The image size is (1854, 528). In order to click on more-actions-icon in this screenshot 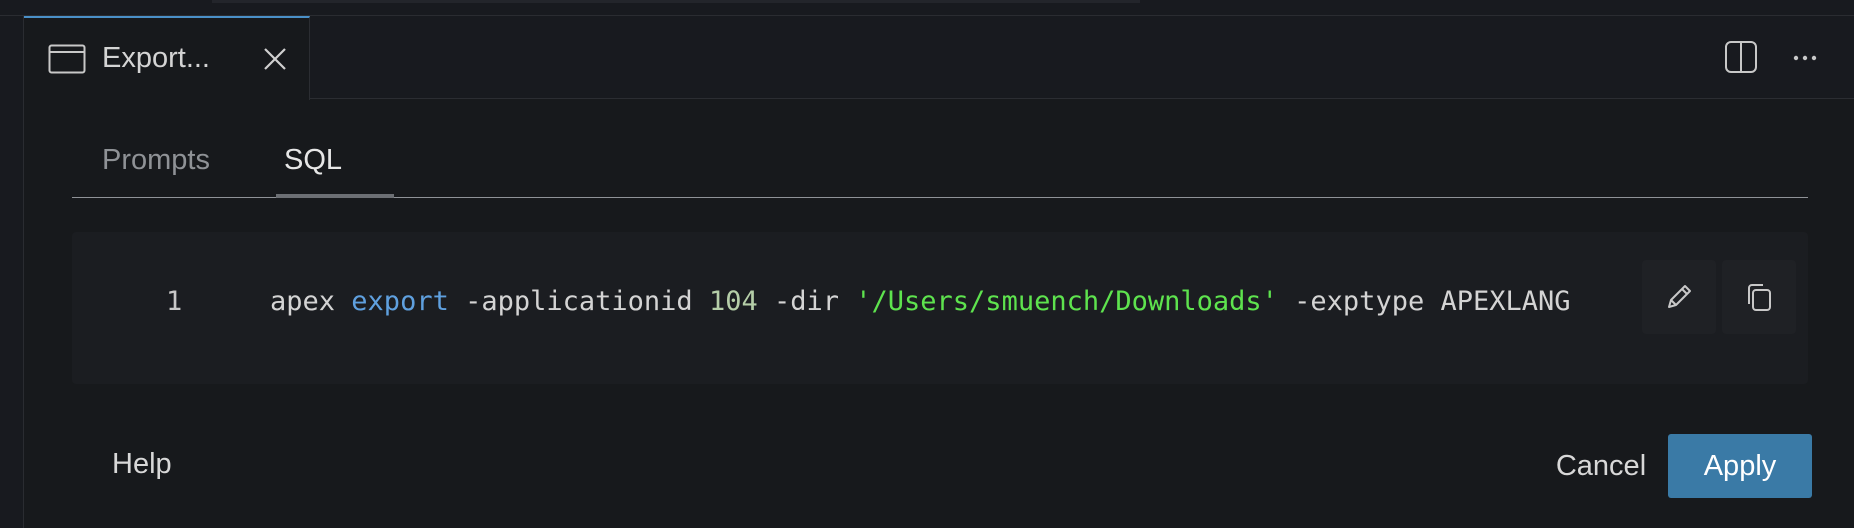, I will do `click(1805, 58)`.